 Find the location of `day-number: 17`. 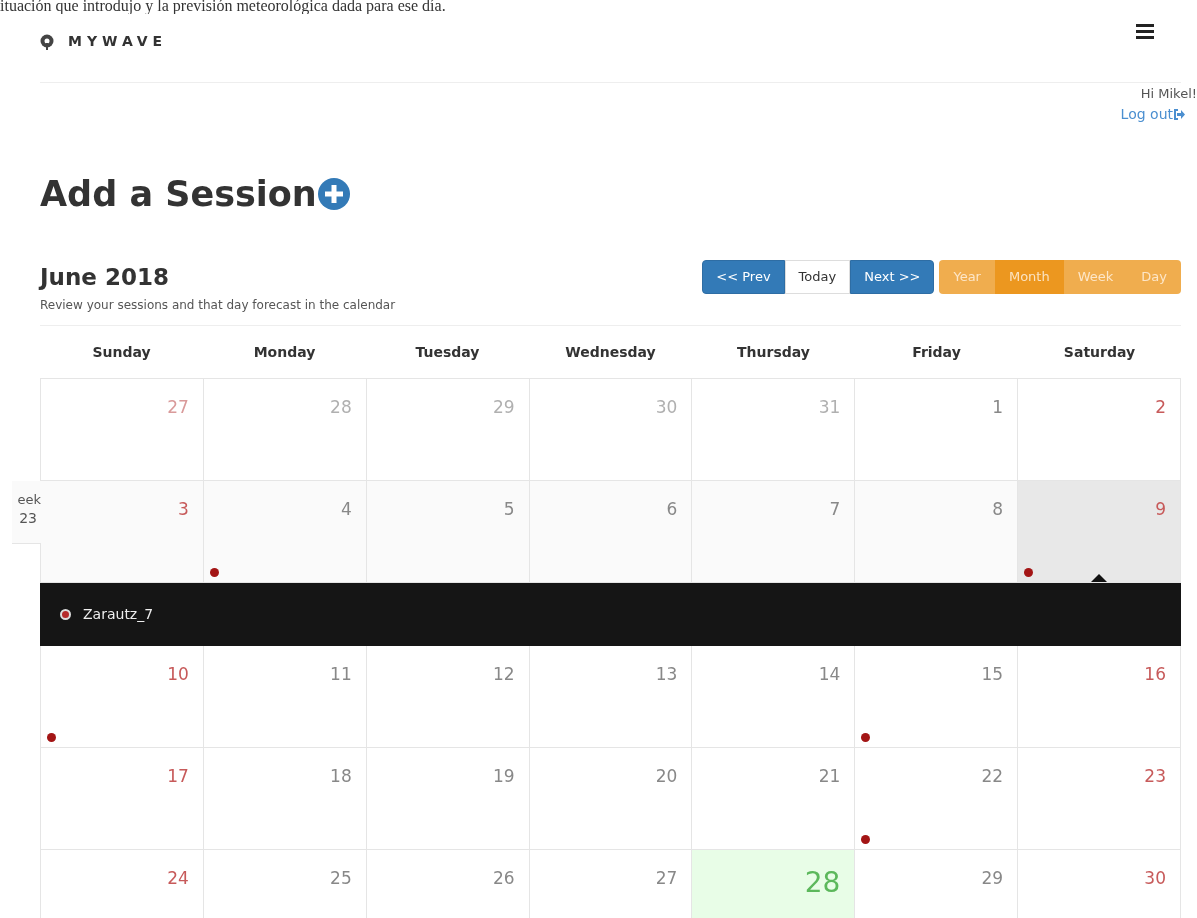

day-number: 17 is located at coordinates (178, 776).